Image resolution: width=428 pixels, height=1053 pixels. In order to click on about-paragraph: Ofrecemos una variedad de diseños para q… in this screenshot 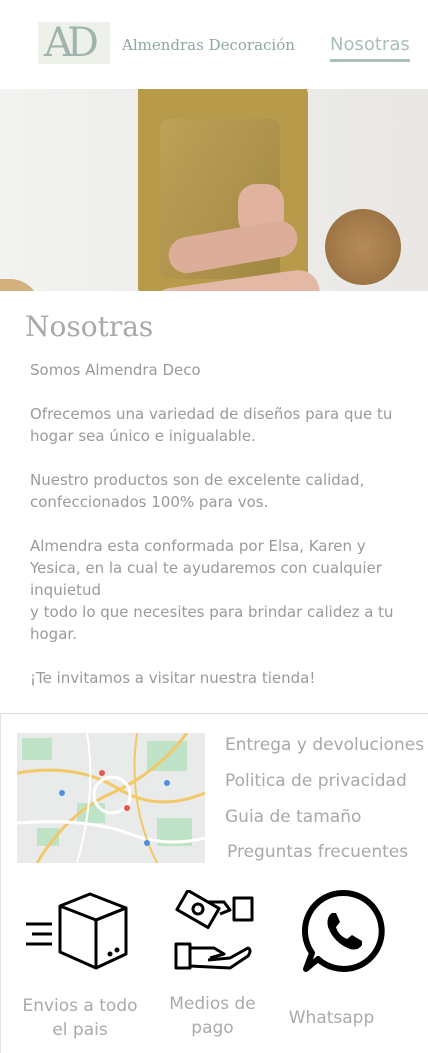, I will do `click(211, 425)`.